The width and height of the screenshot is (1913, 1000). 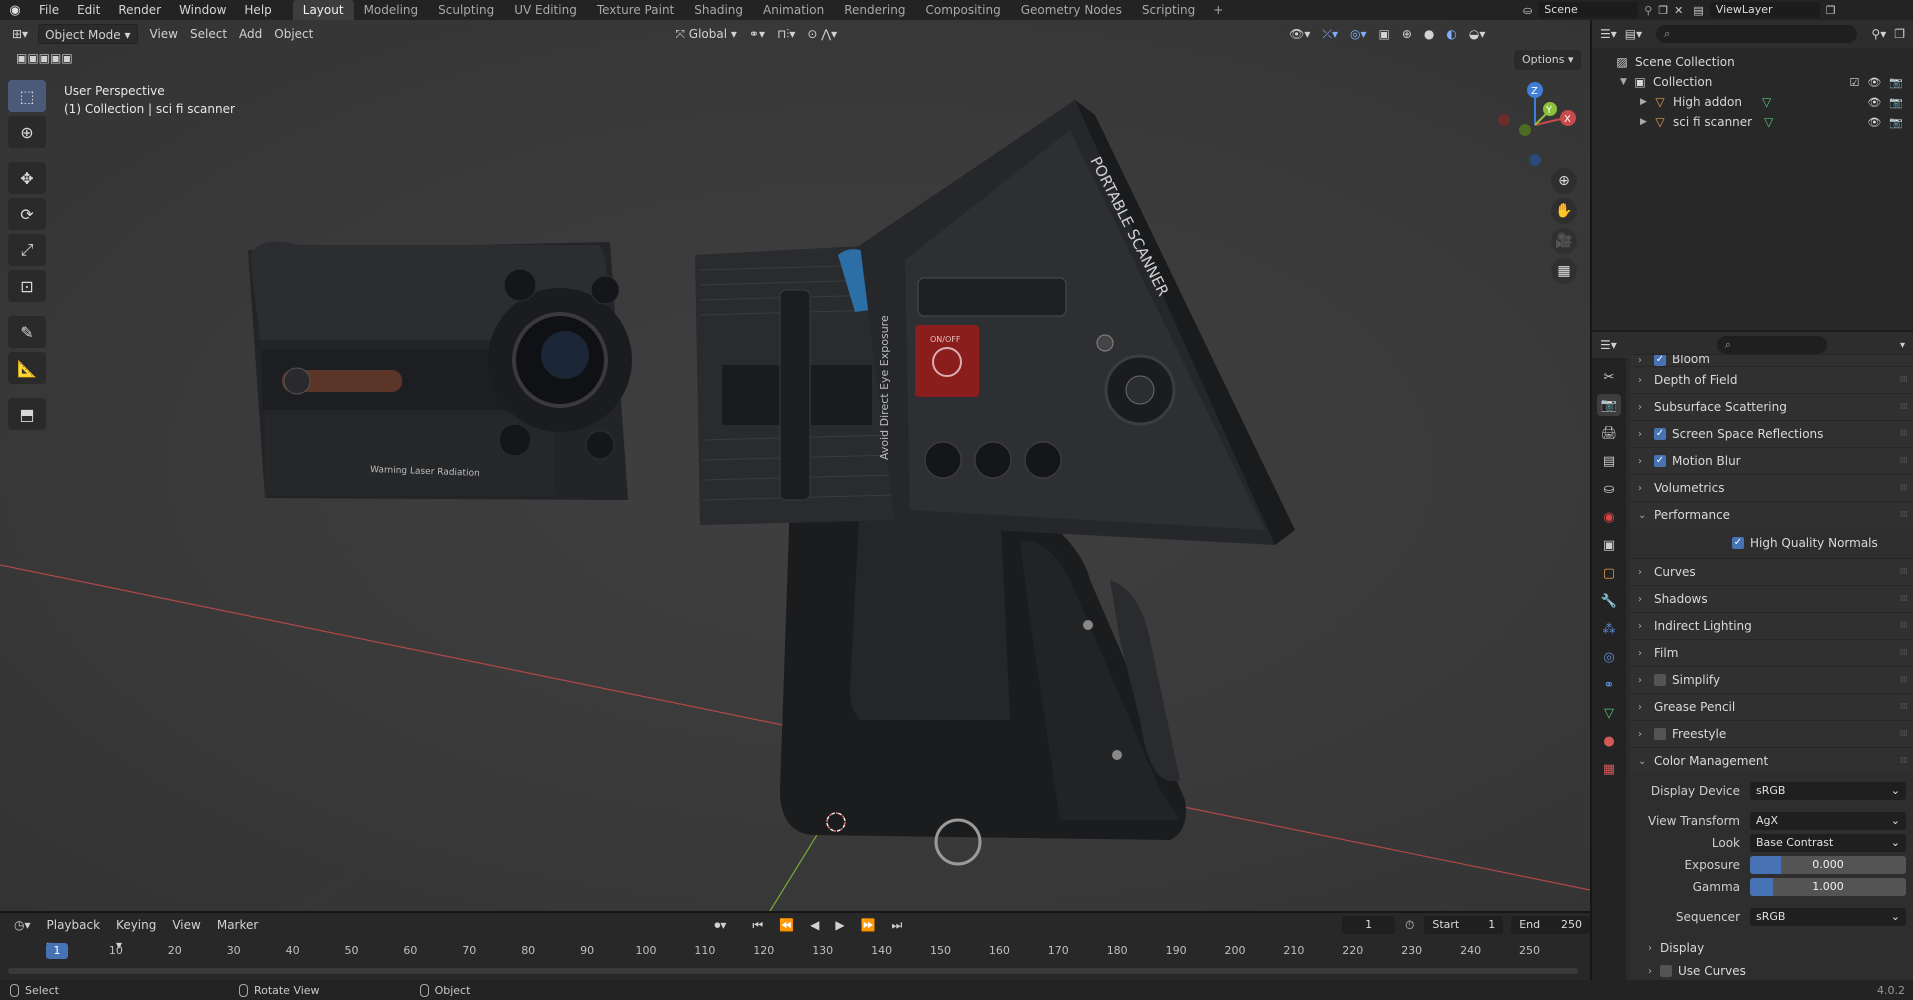 What do you see at coordinates (1609, 657) in the screenshot?
I see `physics-tab-icon: ◎` at bounding box center [1609, 657].